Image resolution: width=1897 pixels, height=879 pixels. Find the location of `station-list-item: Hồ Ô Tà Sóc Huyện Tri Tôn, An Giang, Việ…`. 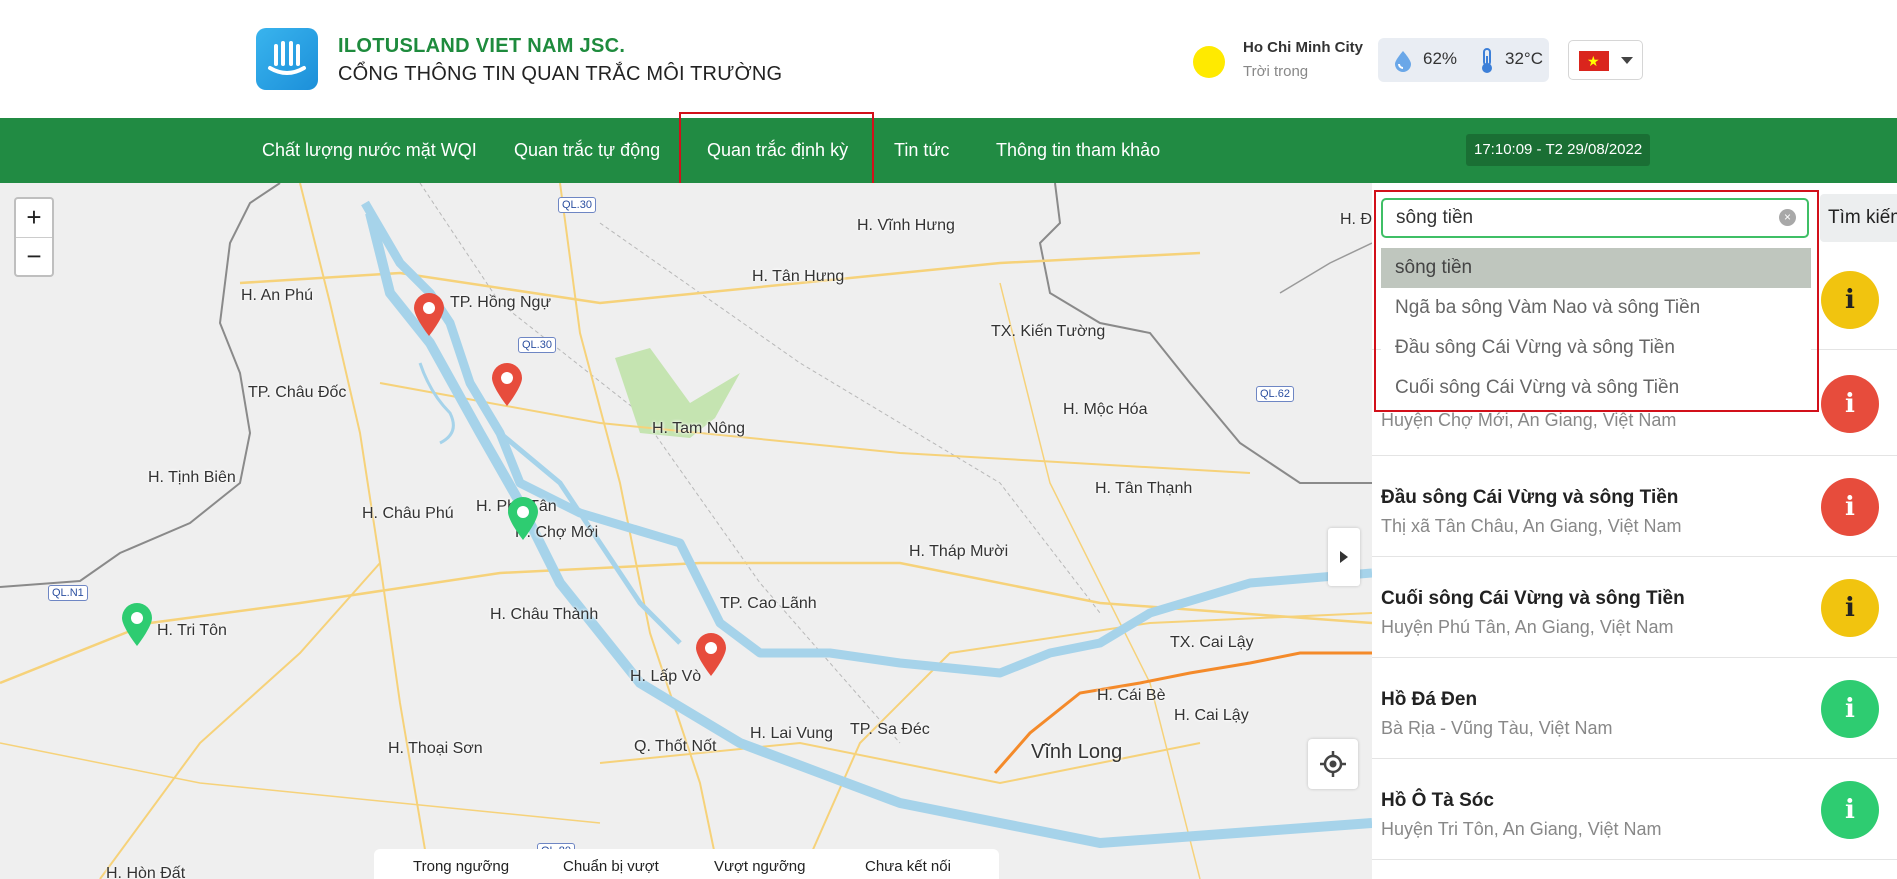

station-list-item: Hồ Ô Tà Sóc Huyện Tri Tôn, An Giang, Việ… is located at coordinates (1634, 809).